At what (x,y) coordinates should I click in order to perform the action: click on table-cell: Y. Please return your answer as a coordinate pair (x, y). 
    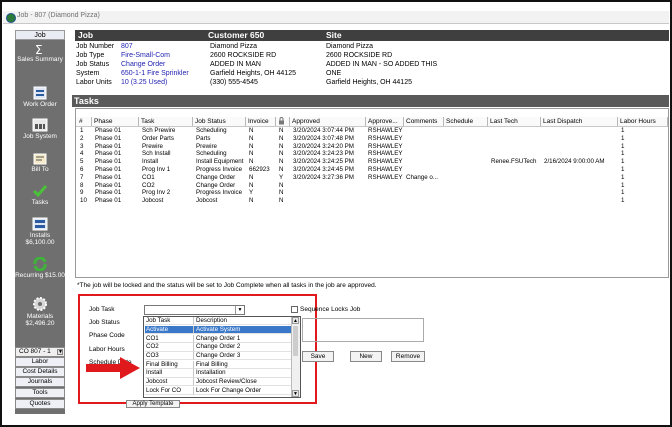
    Looking at the image, I should click on (281, 177).